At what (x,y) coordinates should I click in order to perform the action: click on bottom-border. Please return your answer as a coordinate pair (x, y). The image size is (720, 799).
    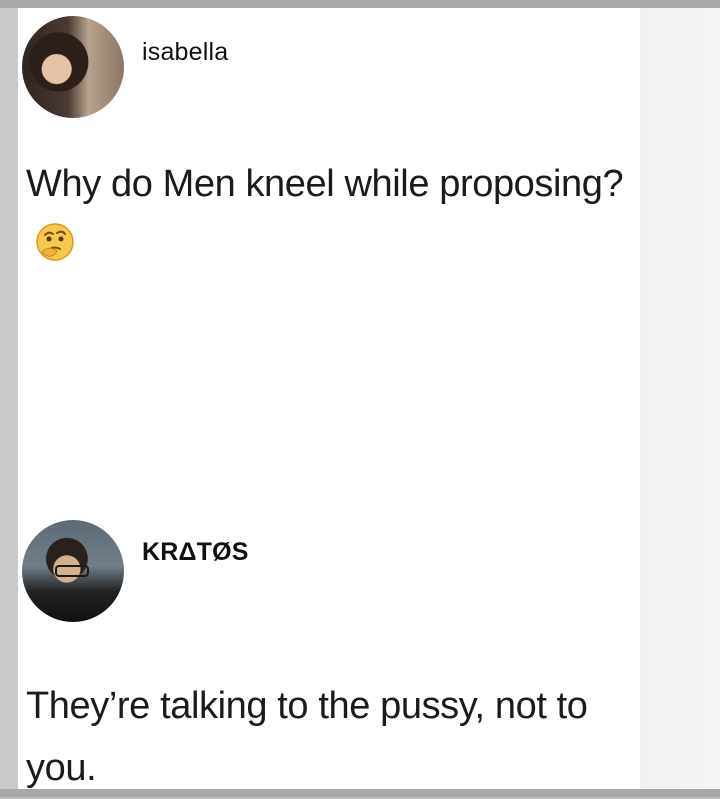
    Looking at the image, I should click on (360, 793).